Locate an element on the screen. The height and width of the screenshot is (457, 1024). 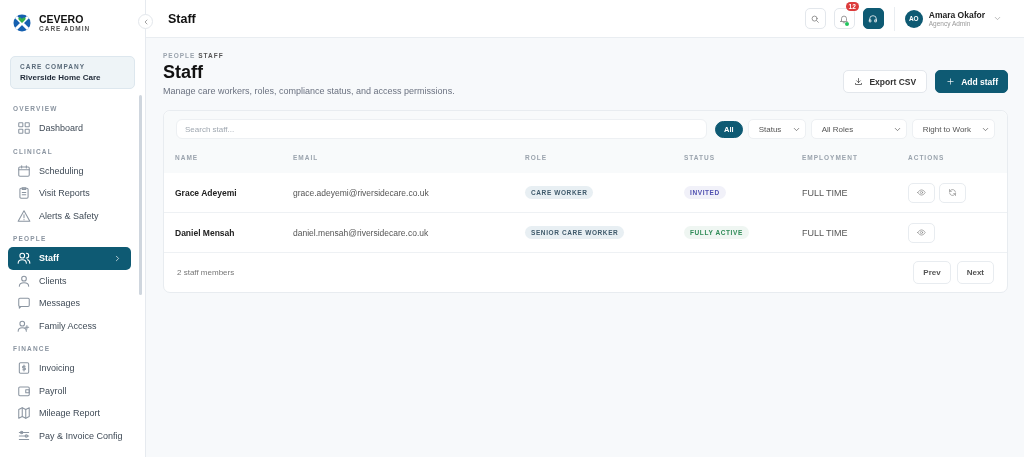
grid-icon is located at coordinates (24, 128).